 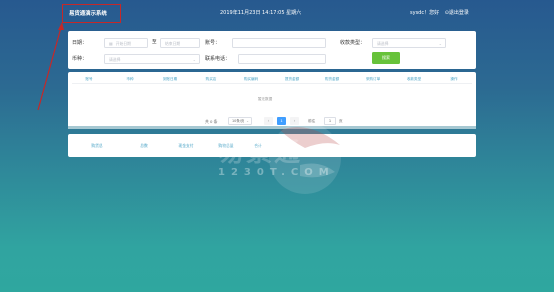 I want to click on logout-link: ⊙退出登录, so click(x=457, y=13).